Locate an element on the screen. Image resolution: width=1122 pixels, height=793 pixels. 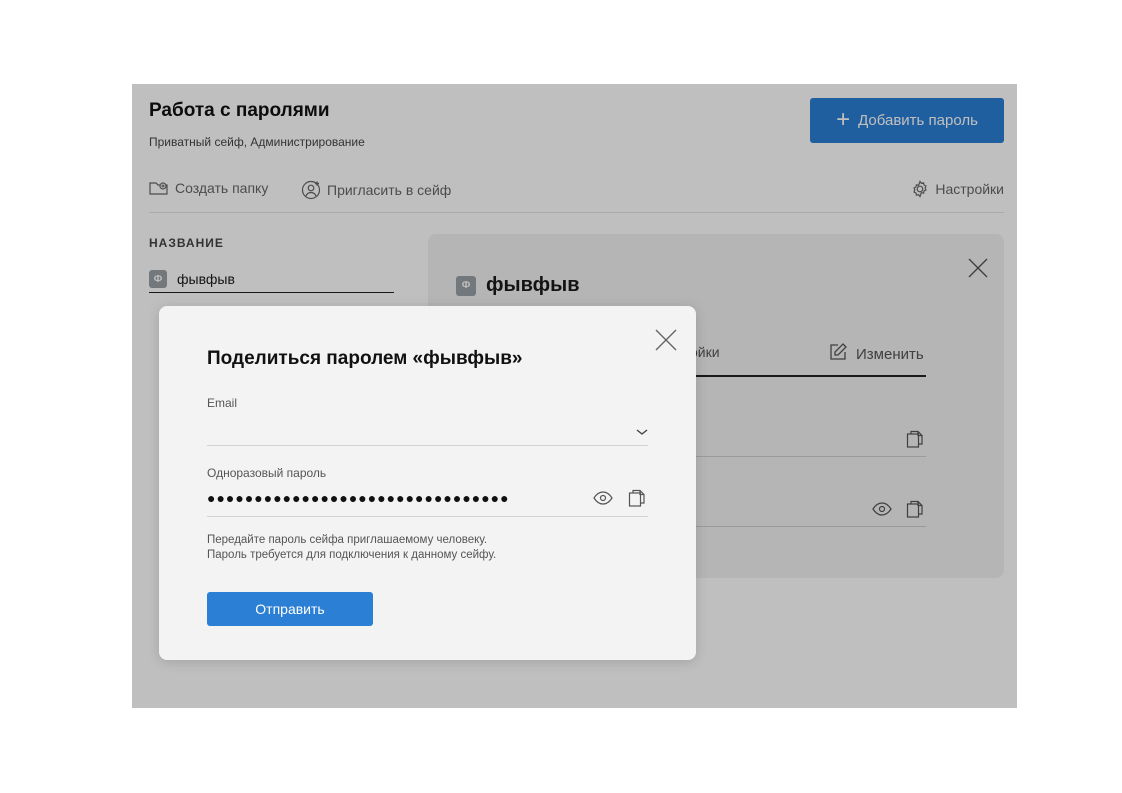
eye-icon is located at coordinates (603, 500).